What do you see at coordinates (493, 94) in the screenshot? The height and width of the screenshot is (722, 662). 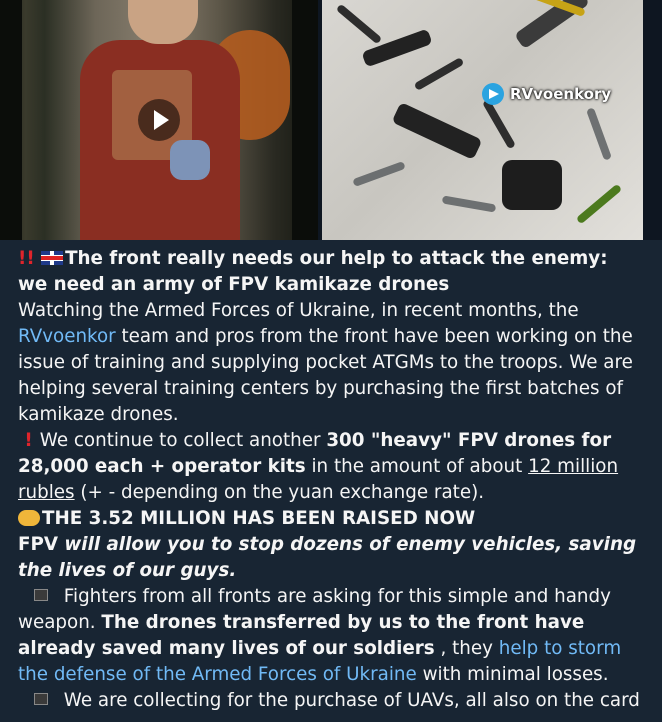 I see `telegram-icon` at bounding box center [493, 94].